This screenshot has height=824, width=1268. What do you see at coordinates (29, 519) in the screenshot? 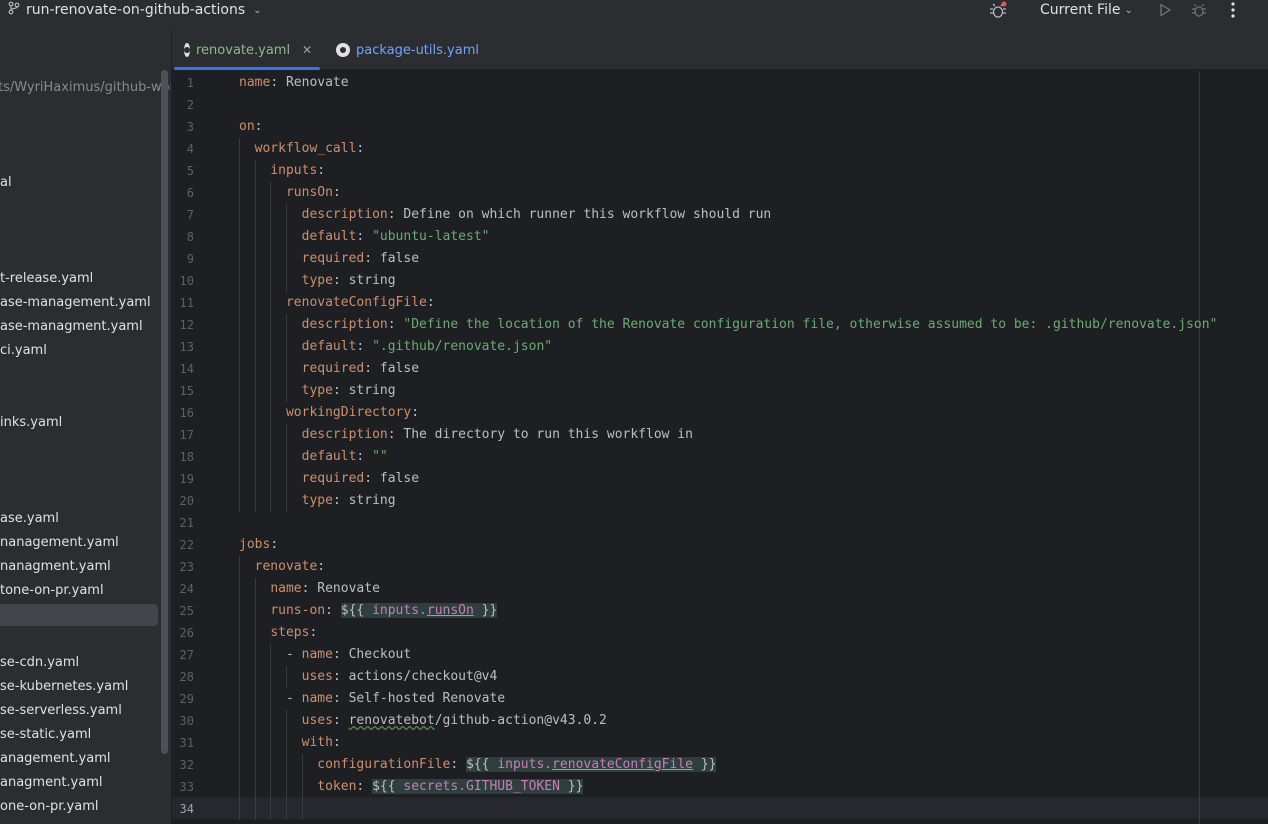
I see `tree-item: ase.yaml` at bounding box center [29, 519].